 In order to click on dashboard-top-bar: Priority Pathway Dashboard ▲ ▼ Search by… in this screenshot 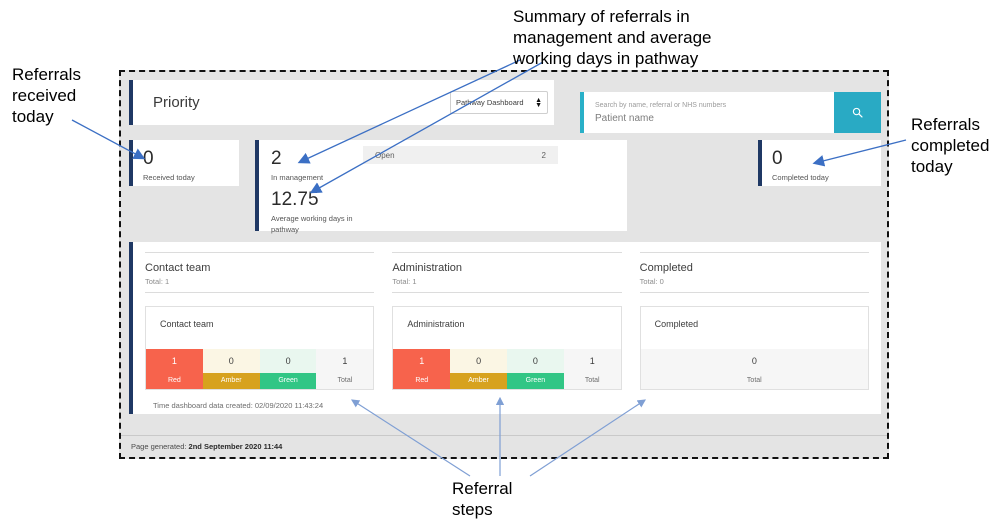, I will do `click(505, 106)`.